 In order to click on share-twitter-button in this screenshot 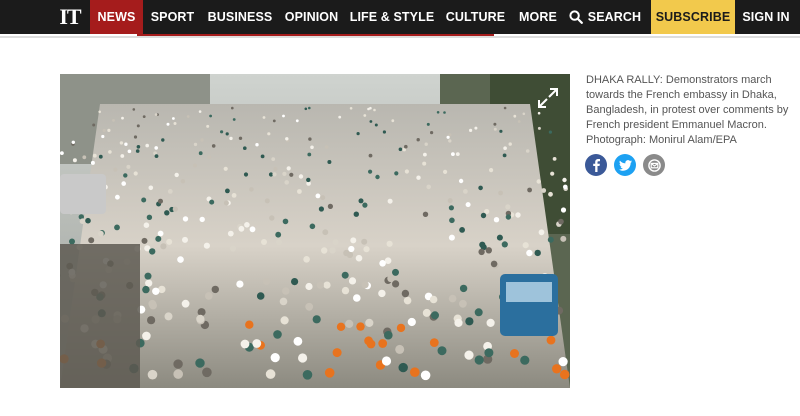, I will do `click(625, 165)`.